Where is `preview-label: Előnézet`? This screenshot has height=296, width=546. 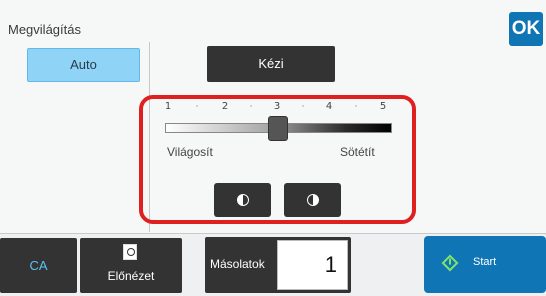
preview-label: Előnézet is located at coordinates (131, 276).